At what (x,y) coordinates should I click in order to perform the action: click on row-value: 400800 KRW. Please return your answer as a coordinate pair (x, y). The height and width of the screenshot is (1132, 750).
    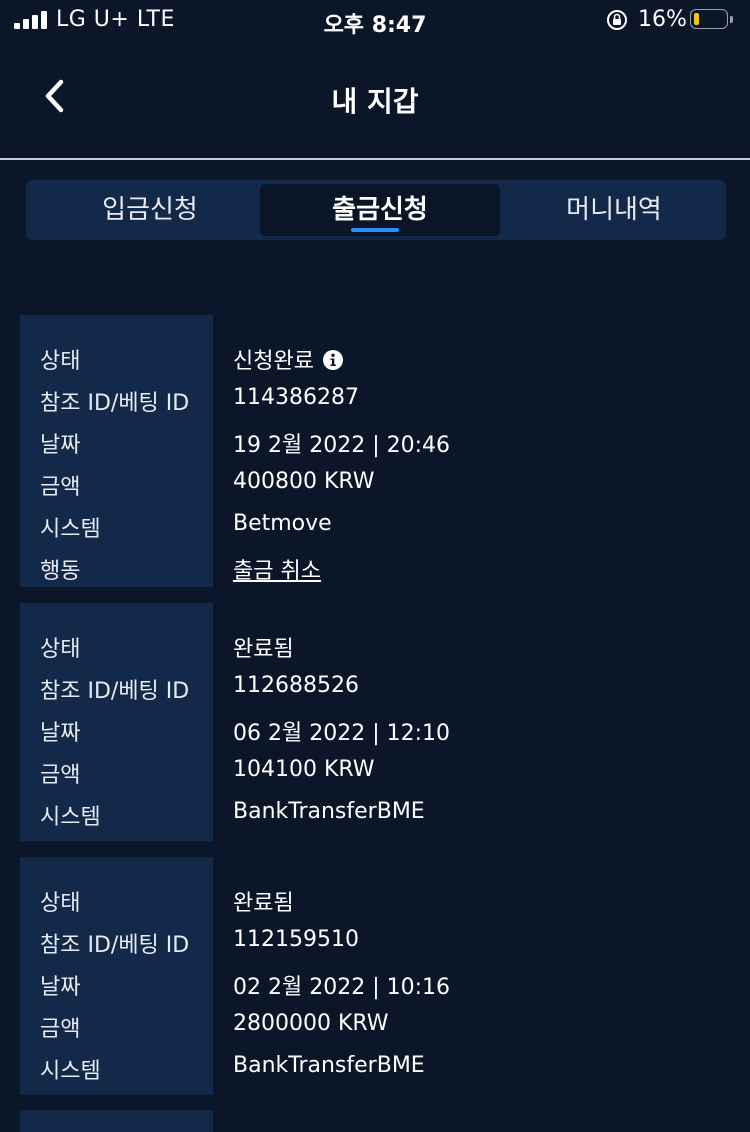
    Looking at the image, I should click on (304, 481).